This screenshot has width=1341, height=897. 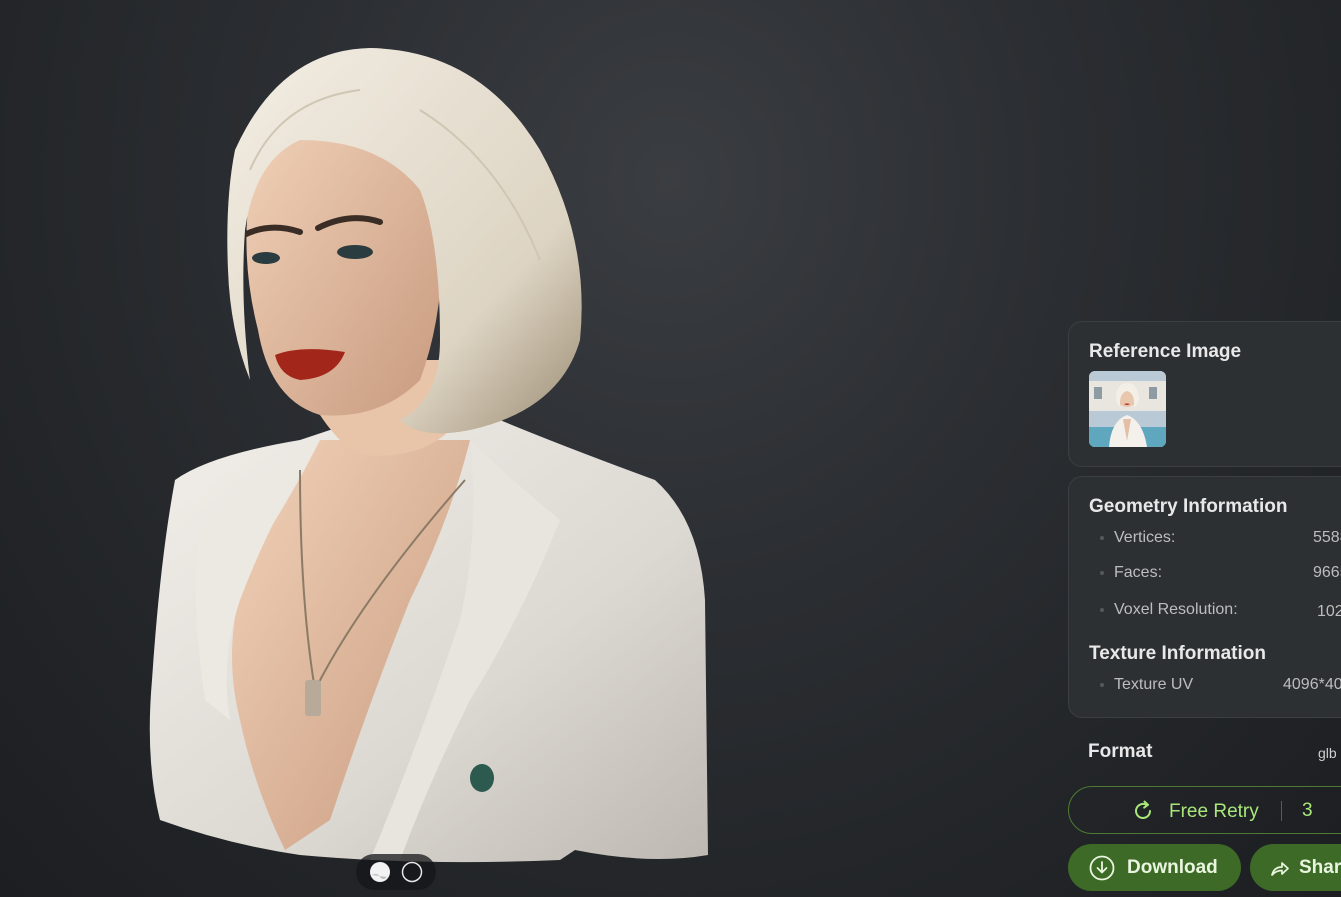 I want to click on format-label: Format, so click(x=1120, y=751).